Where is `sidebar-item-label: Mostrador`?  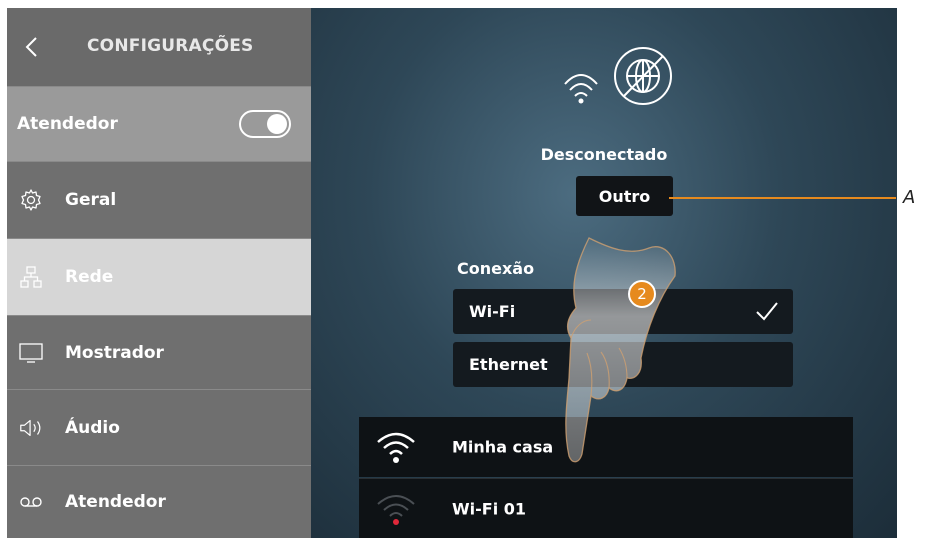
sidebar-item-label: Mostrador is located at coordinates (114, 352).